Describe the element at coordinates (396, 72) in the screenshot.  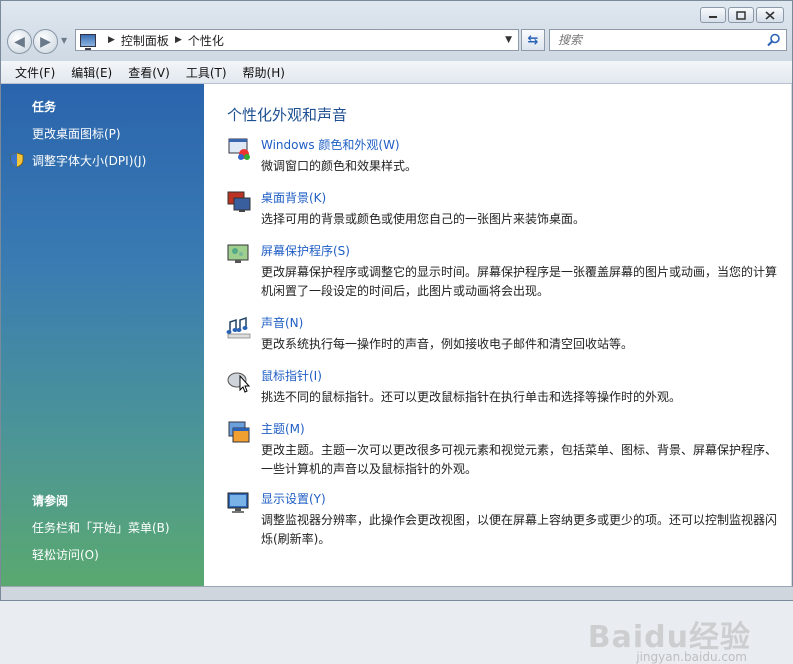
I see `menu-bar: 文件(F) 编辑(E) 查看(V) 工具(T) 帮助(H)` at that location.